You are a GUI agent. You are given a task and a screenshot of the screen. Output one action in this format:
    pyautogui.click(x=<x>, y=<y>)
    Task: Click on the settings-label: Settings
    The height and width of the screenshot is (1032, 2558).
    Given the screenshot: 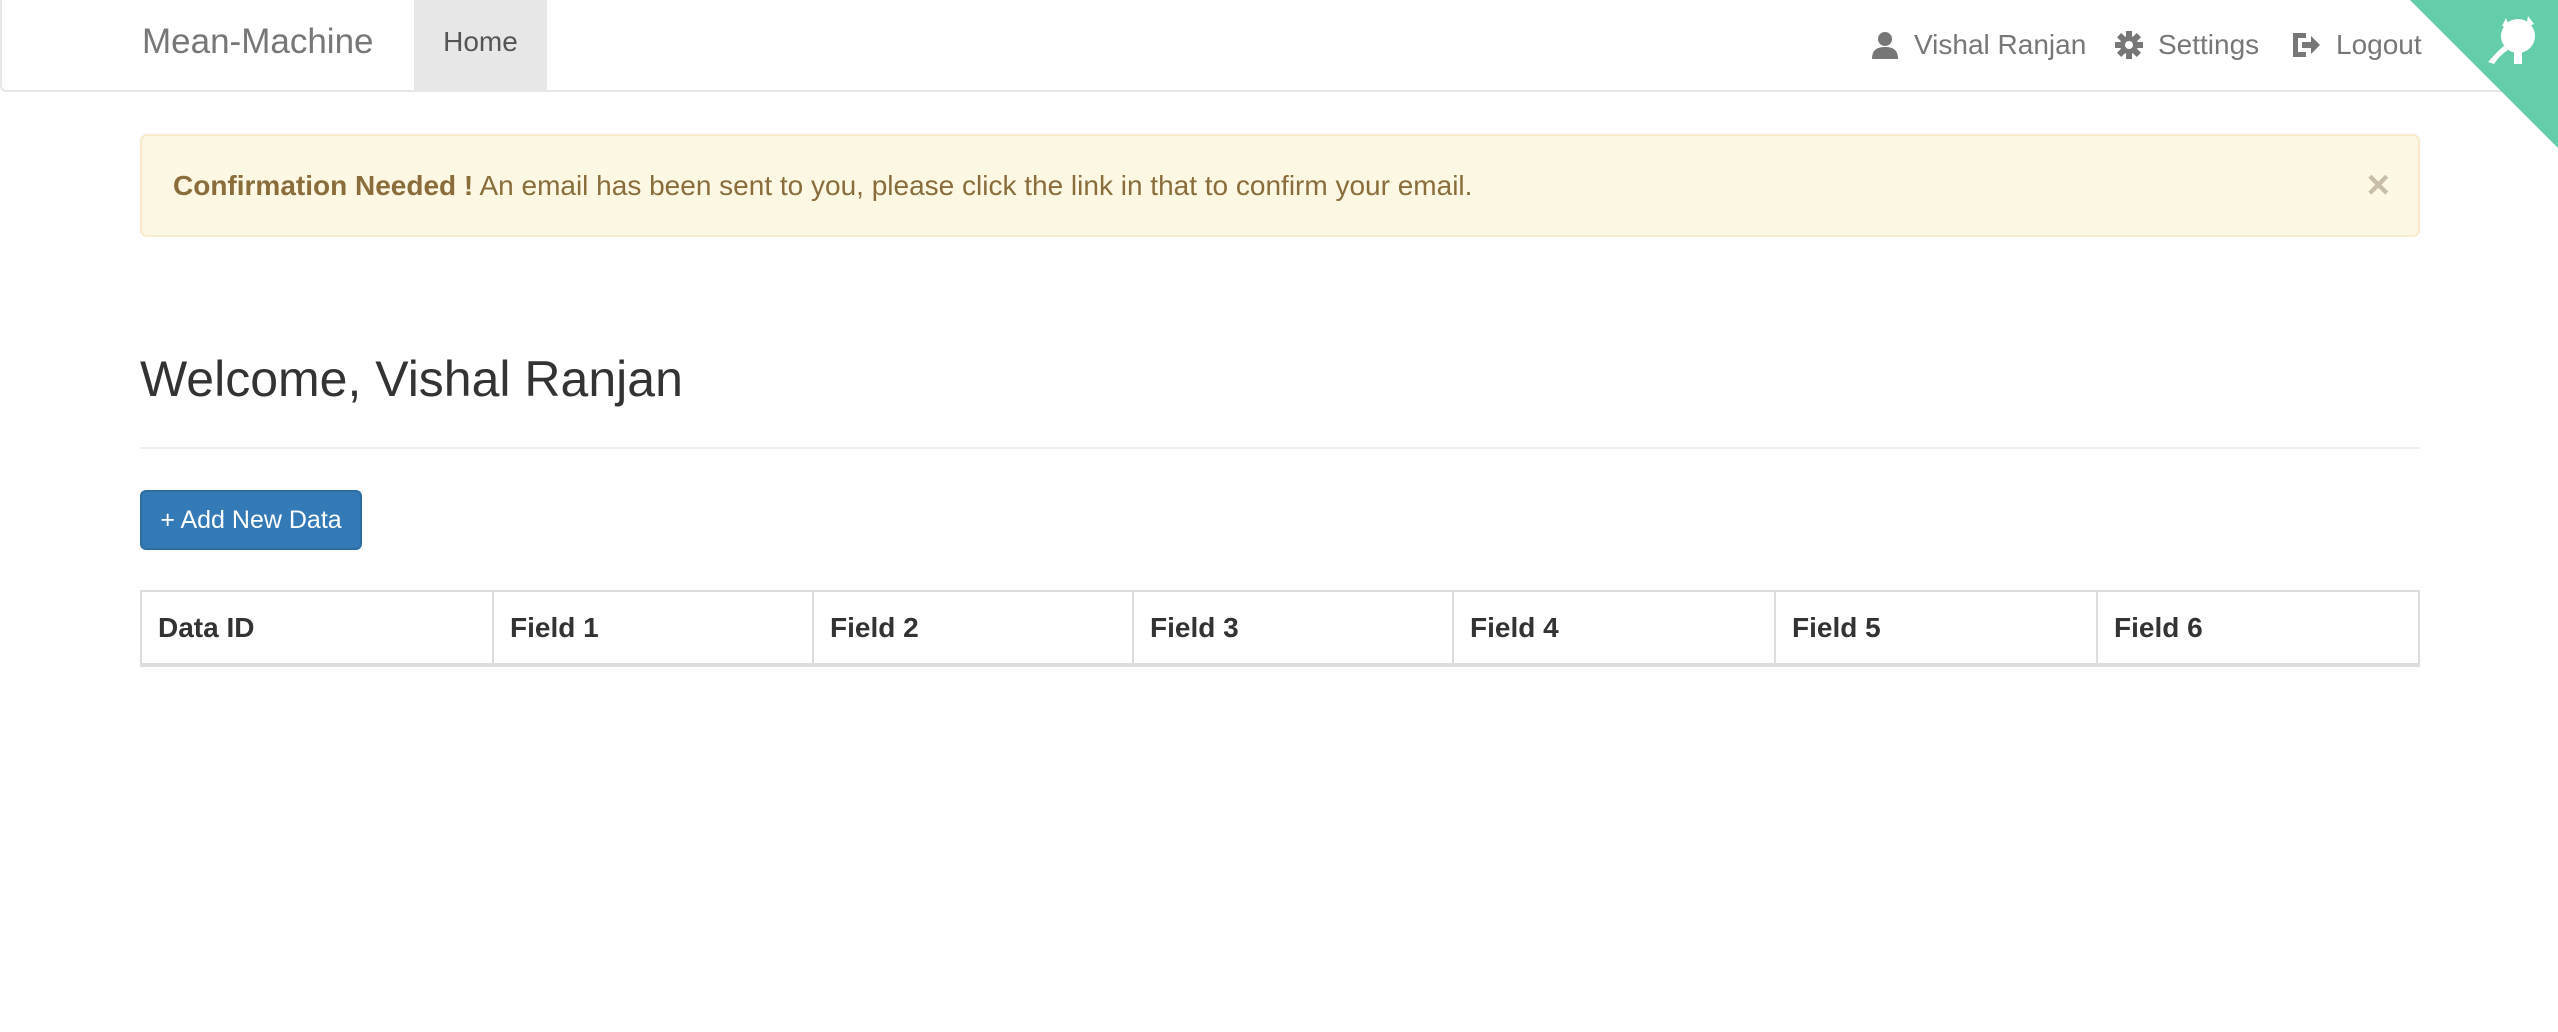 What is the action you would take?
    pyautogui.click(x=2209, y=44)
    